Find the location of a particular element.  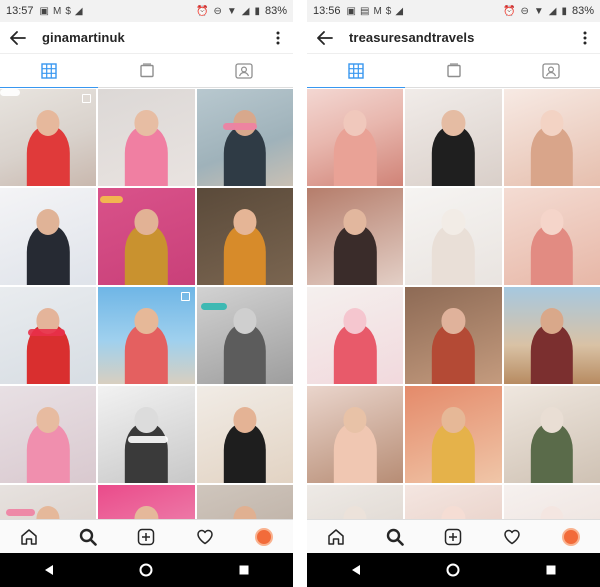

profile-username: treasuresandtravels is located at coordinates (412, 37).